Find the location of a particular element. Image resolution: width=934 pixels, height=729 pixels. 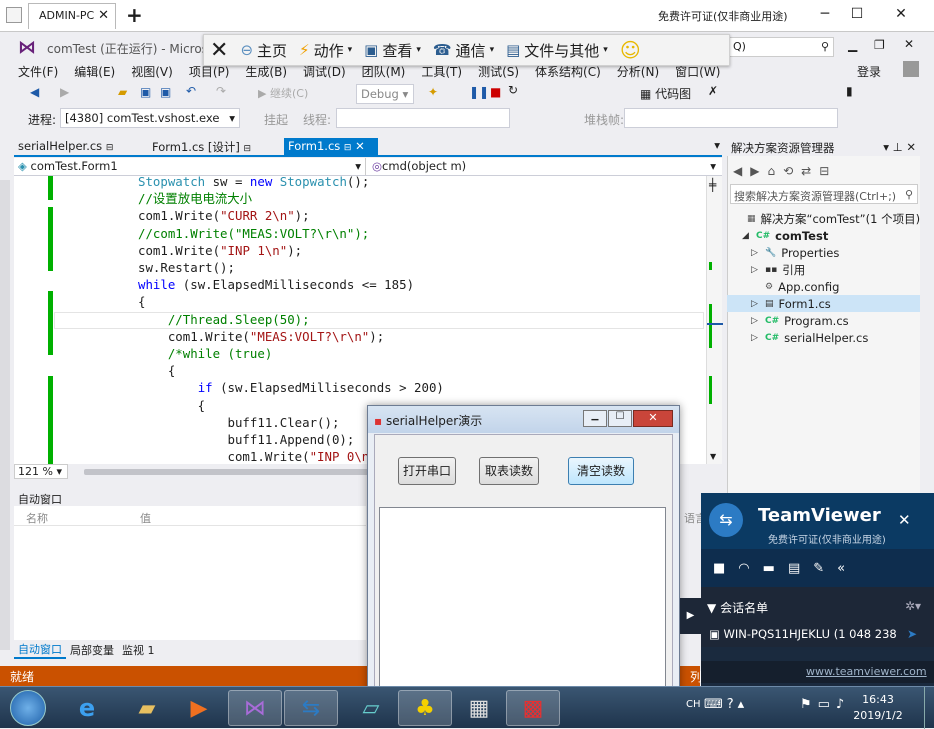

explorer-icon: ▰ is located at coordinates (147, 708).